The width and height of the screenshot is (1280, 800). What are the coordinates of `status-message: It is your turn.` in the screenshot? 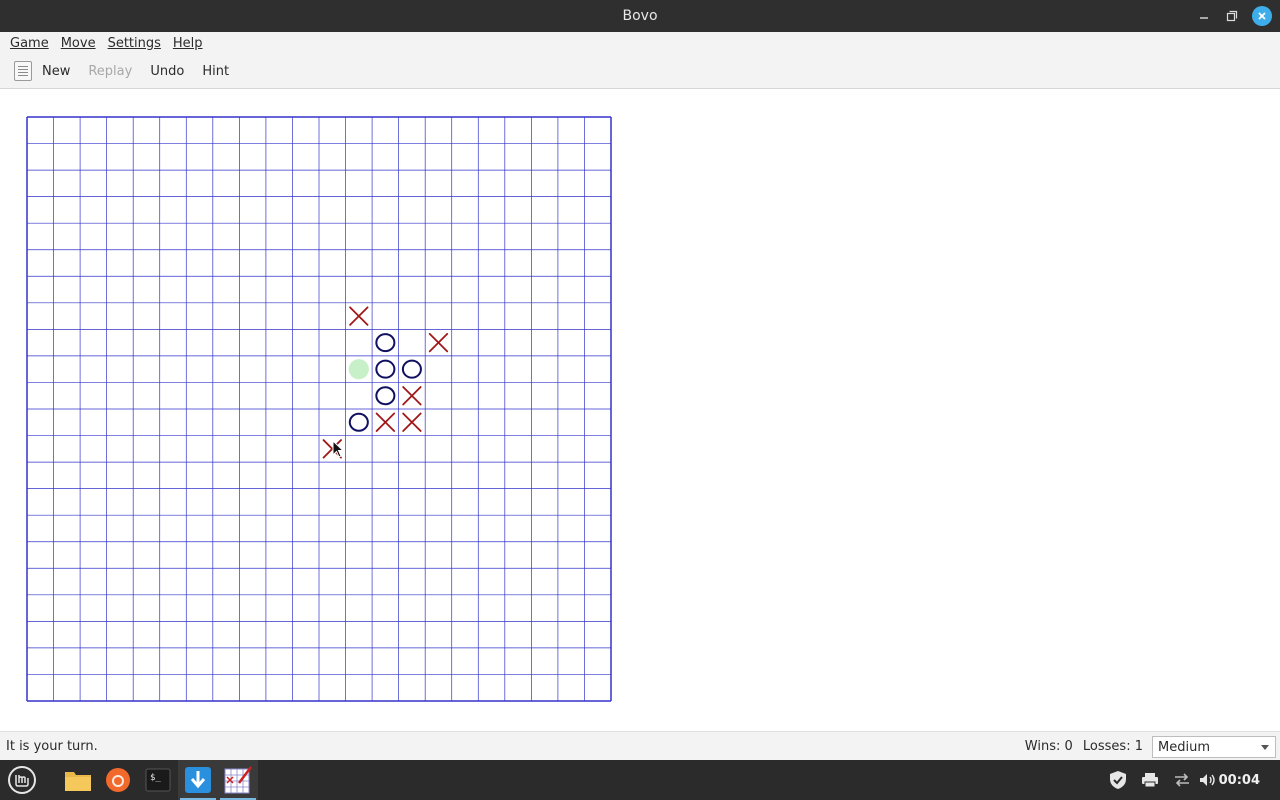 It's located at (52, 746).